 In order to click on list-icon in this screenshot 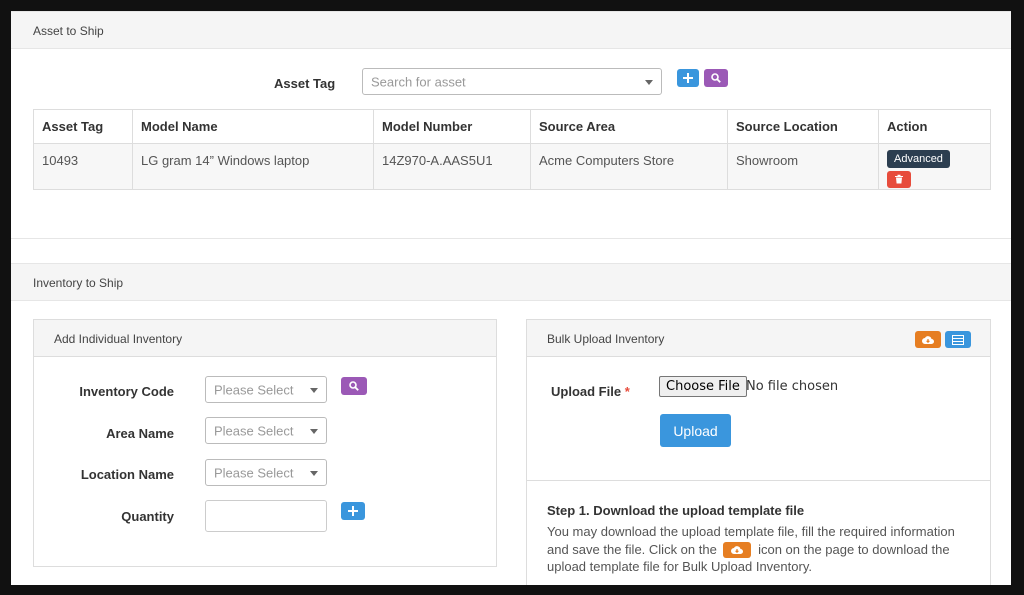, I will do `click(958, 339)`.